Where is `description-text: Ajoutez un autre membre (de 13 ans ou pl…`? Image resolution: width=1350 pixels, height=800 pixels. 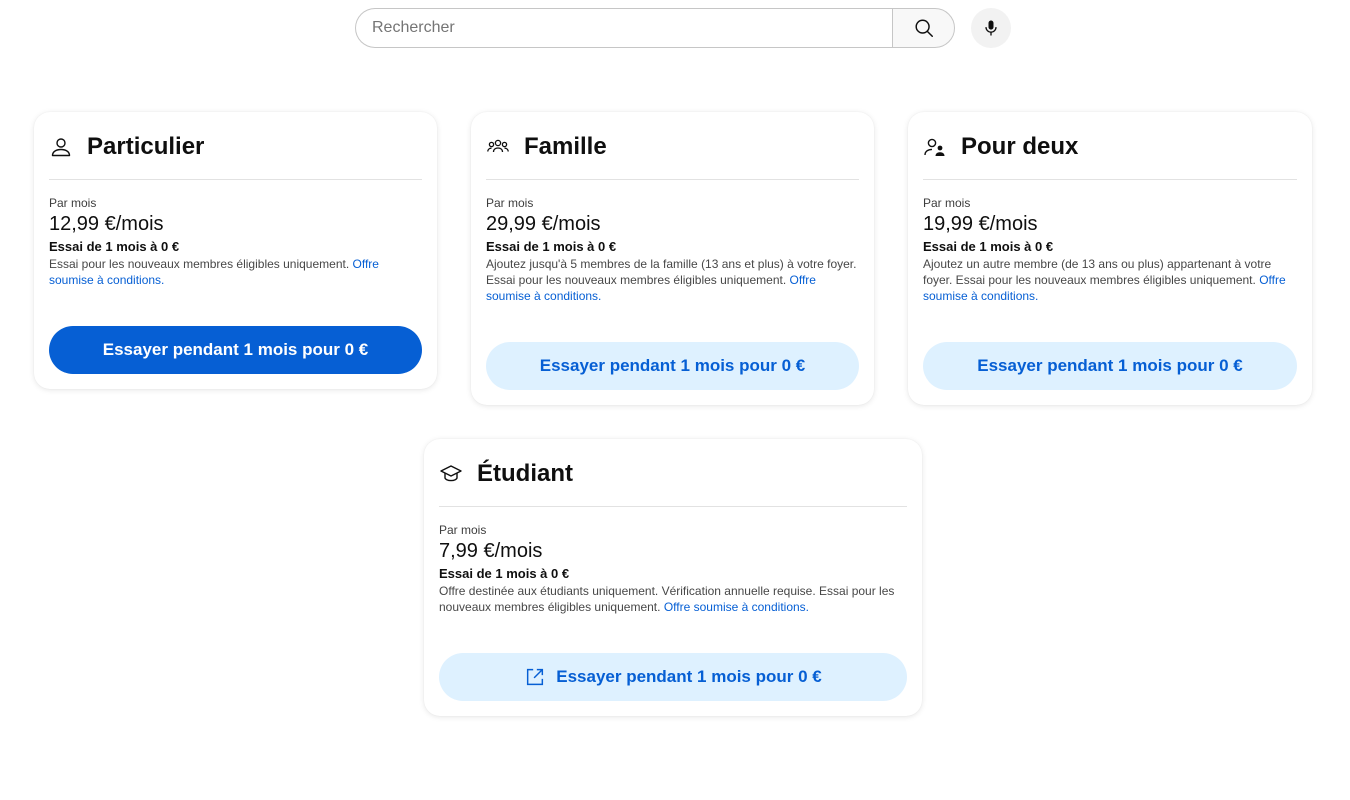
description-text: Ajoutez un autre membre (de 13 ans ou pl… is located at coordinates (1097, 272).